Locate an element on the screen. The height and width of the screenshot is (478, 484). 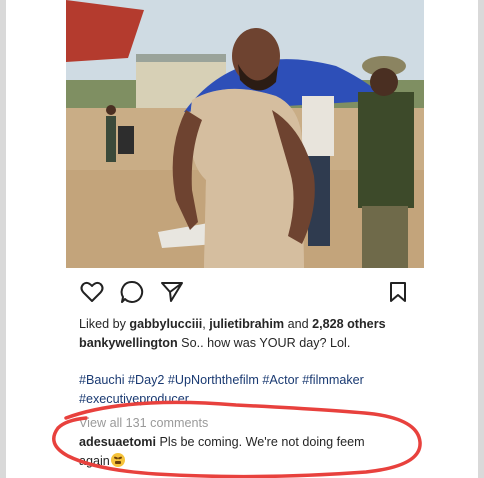
post-author-link: bankywellington is located at coordinates (128, 343).